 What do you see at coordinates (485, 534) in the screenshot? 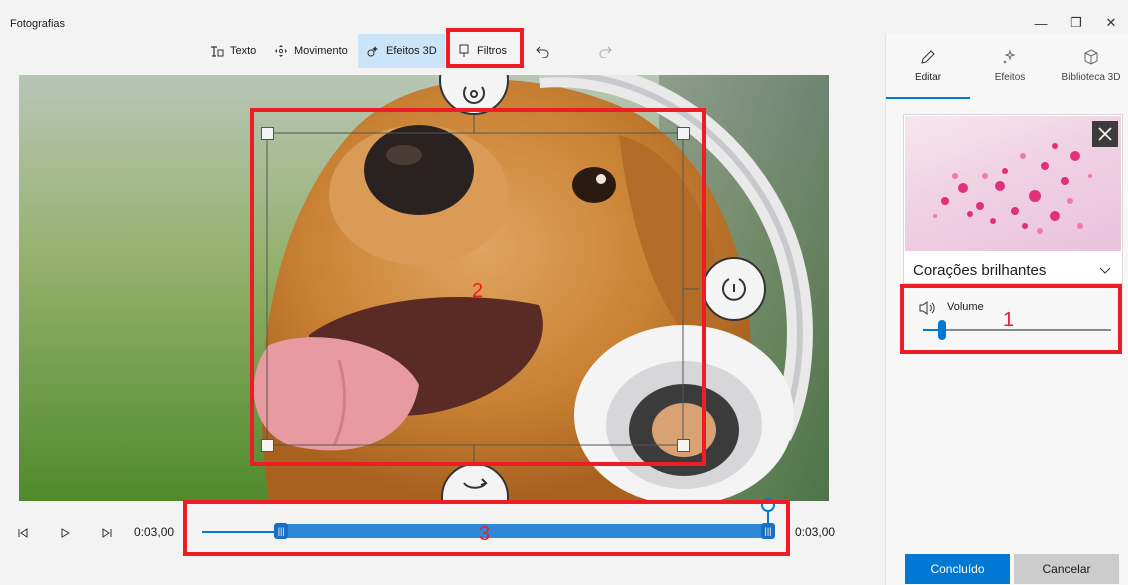
I see `annotation-number-3: 3` at bounding box center [485, 534].